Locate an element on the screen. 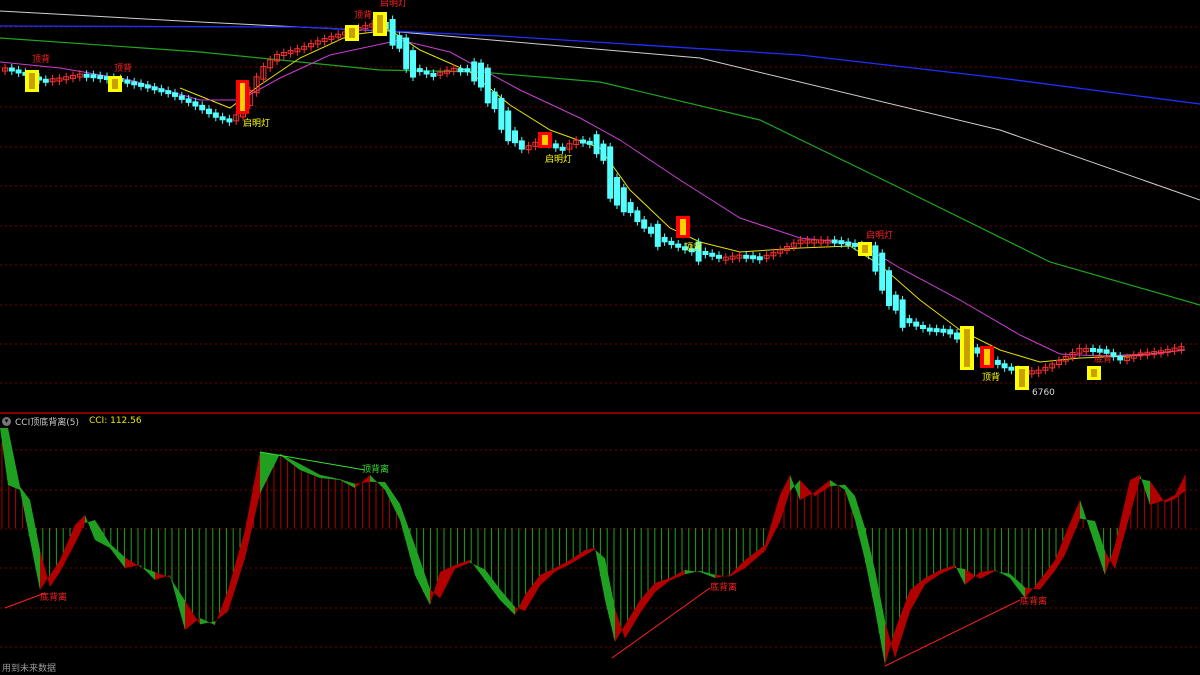 This screenshot has width=1200, height=675. chevron-down-icon: ▾ is located at coordinates (6, 421).